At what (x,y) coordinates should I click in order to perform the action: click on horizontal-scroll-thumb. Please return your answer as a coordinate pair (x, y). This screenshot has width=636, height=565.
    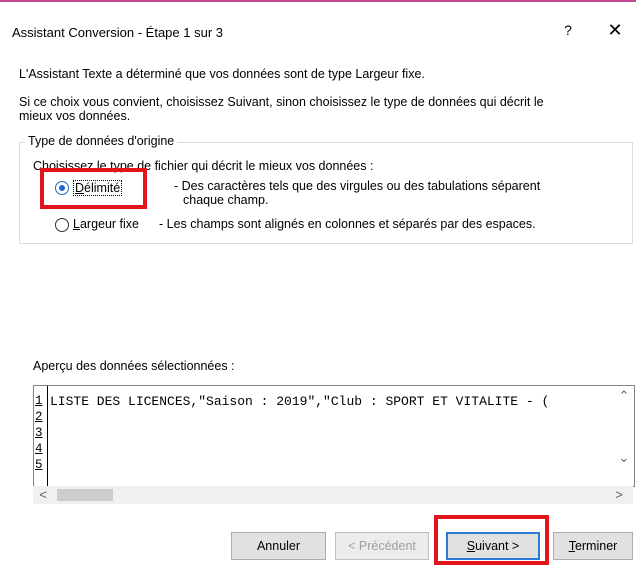
    Looking at the image, I should click on (85, 495).